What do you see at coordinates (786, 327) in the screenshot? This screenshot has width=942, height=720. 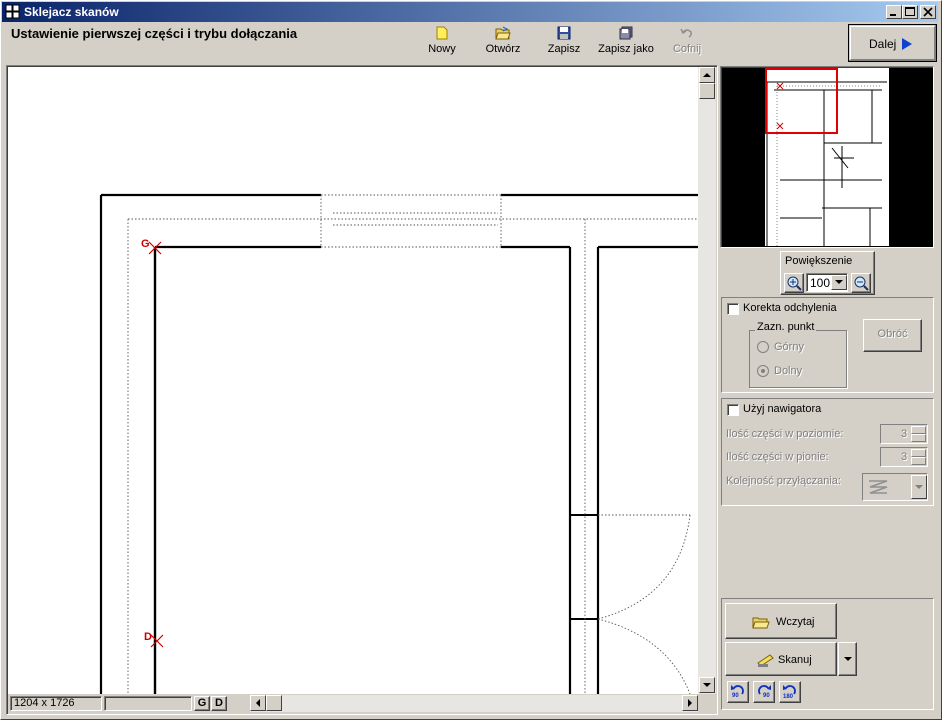 I see `mark-point-group-label: Zazn. punkt` at bounding box center [786, 327].